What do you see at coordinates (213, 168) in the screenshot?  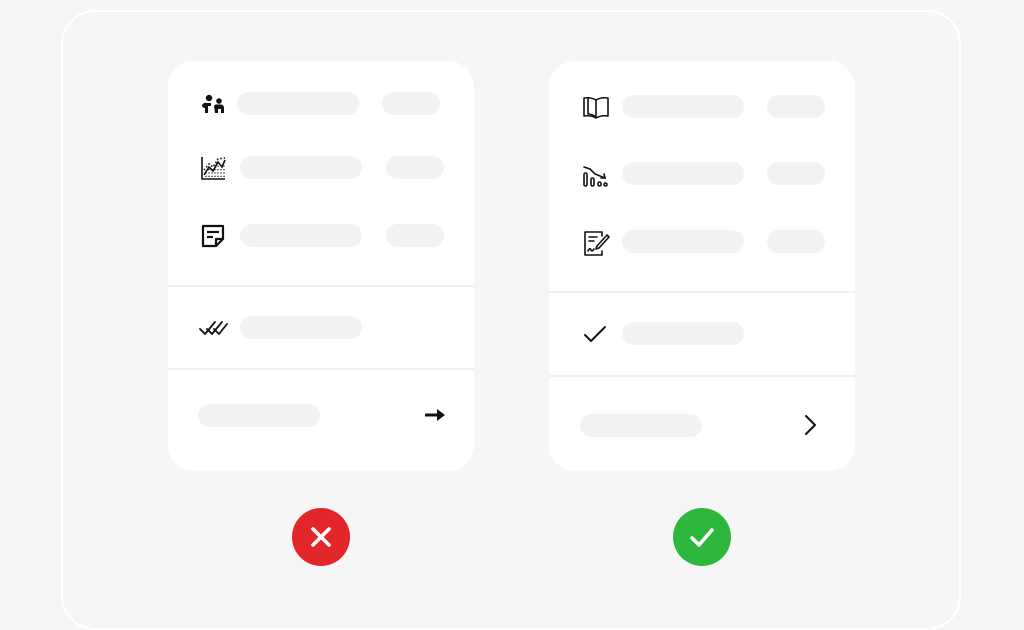 I see `area-chart-icon` at bounding box center [213, 168].